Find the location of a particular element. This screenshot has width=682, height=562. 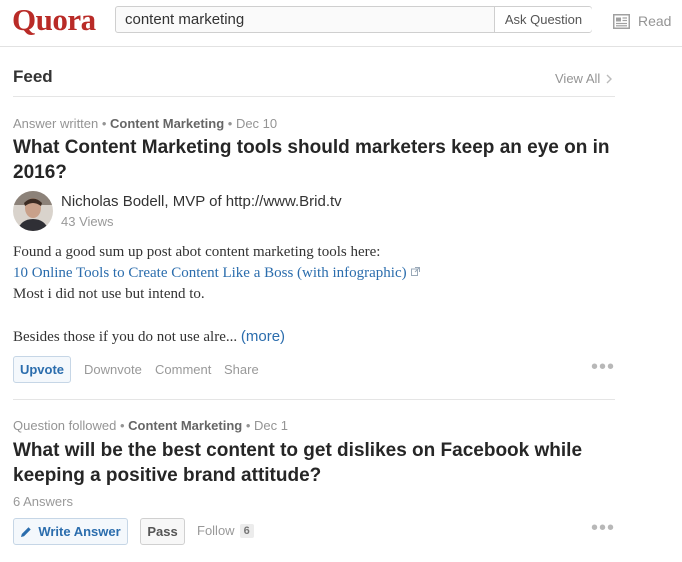

top-navigation-bar: Quora Ask Question Read is located at coordinates (341, 23).